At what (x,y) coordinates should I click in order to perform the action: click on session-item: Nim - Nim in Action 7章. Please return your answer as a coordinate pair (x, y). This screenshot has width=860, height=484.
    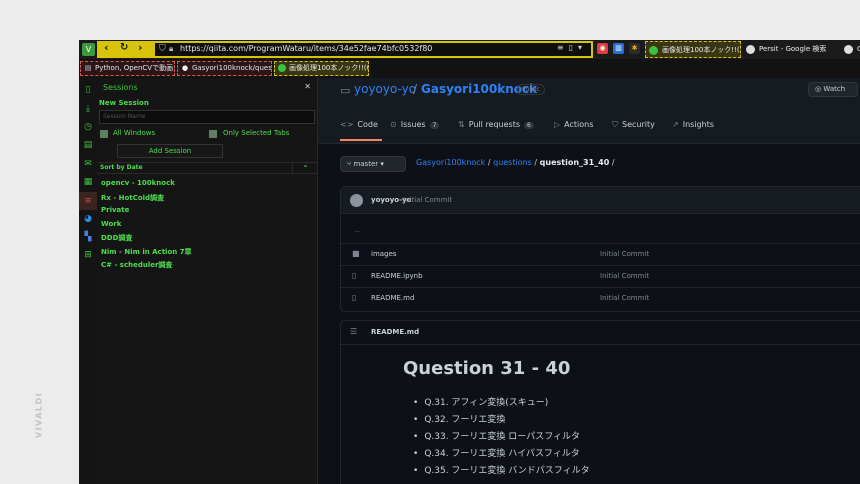
    Looking at the image, I should click on (146, 254).